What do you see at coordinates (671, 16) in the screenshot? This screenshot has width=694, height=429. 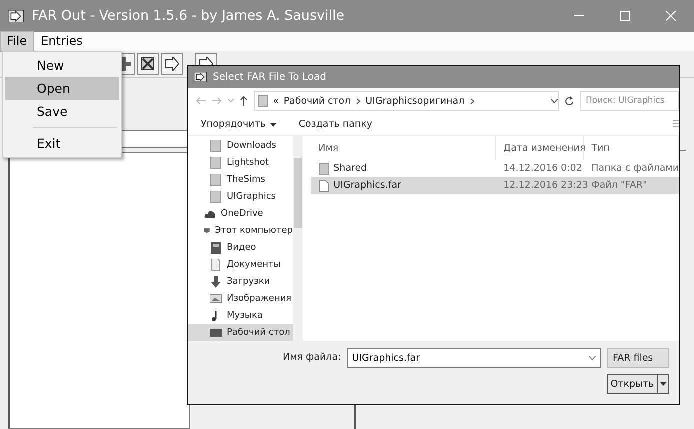 I see `close-icon` at bounding box center [671, 16].